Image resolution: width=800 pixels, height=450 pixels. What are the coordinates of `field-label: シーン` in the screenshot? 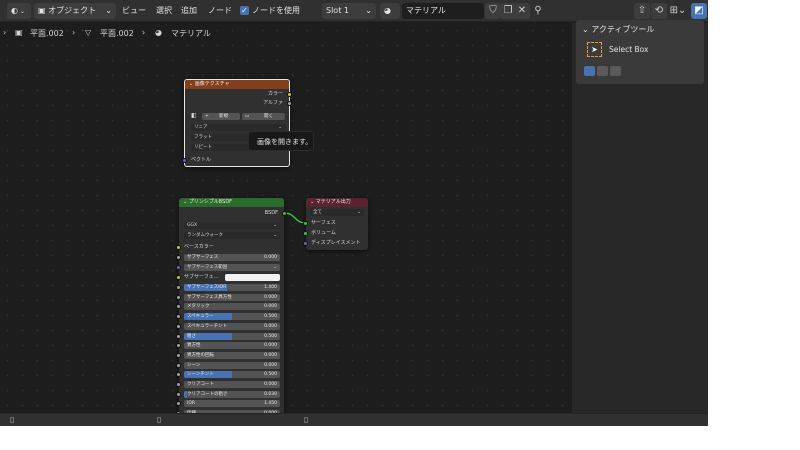 It's located at (194, 365).